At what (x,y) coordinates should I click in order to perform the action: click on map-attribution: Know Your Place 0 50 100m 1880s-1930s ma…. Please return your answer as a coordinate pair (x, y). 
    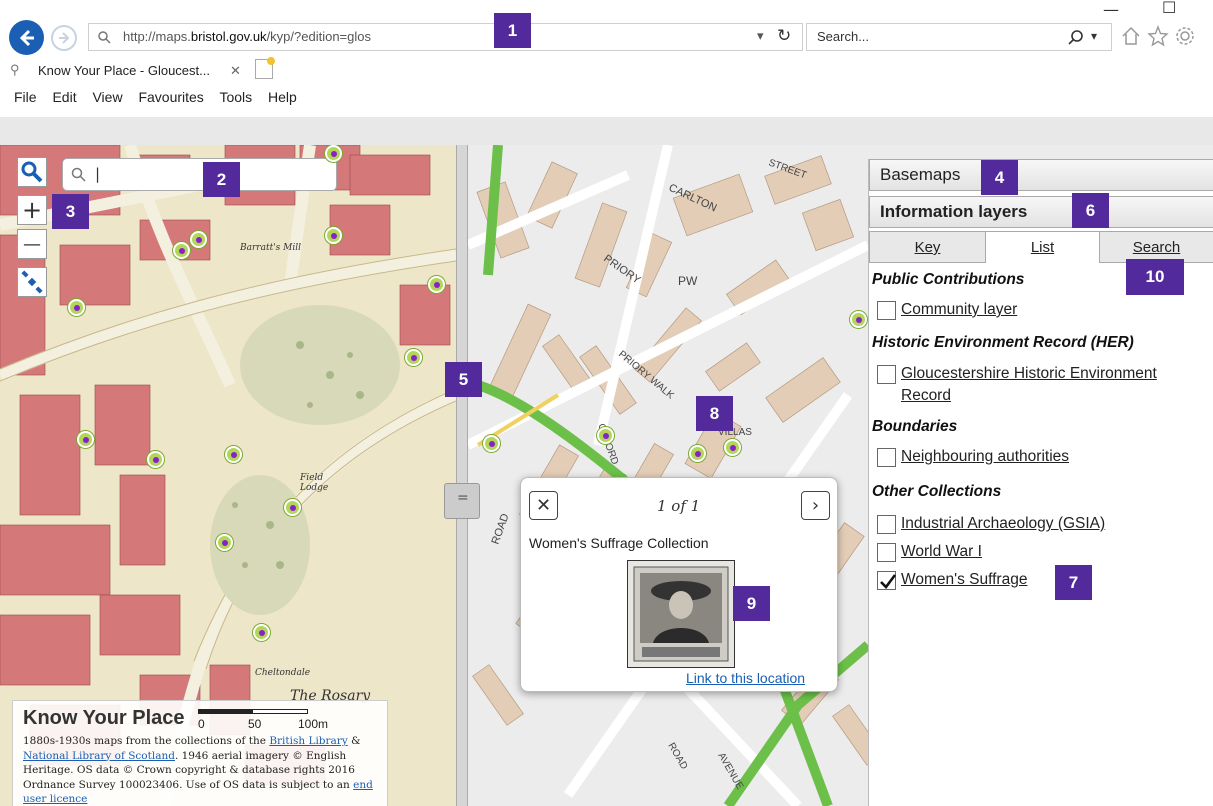
    Looking at the image, I should click on (200, 753).